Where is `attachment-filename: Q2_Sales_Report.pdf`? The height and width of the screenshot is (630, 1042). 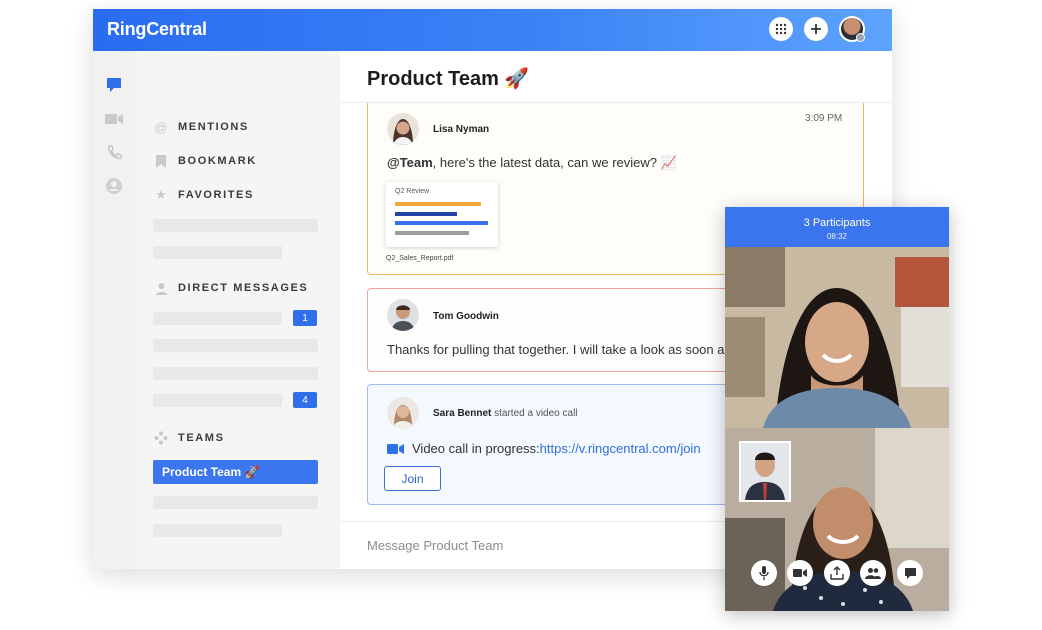 attachment-filename: Q2_Sales_Report.pdf is located at coordinates (419, 258).